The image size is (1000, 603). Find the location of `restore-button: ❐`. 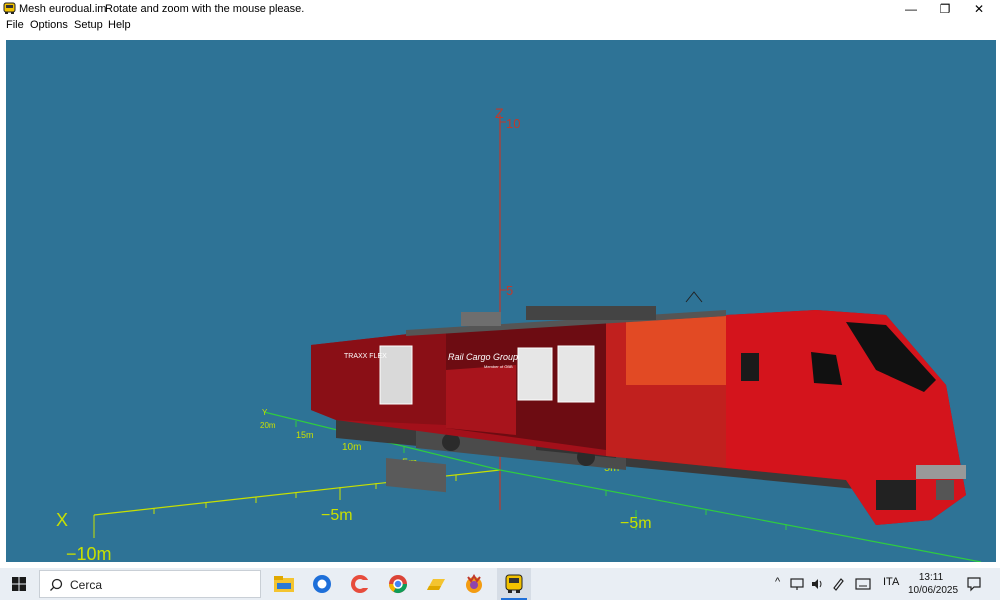

restore-button: ❐ is located at coordinates (945, 9).